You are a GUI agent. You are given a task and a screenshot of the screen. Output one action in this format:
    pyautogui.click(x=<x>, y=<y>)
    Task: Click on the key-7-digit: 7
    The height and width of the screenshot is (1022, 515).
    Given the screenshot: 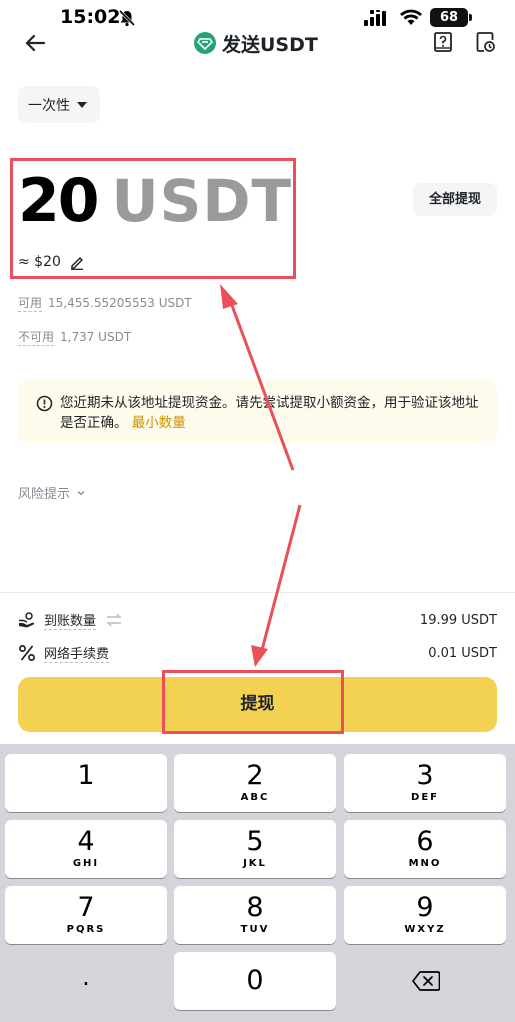 What is the action you would take?
    pyautogui.click(x=86, y=907)
    